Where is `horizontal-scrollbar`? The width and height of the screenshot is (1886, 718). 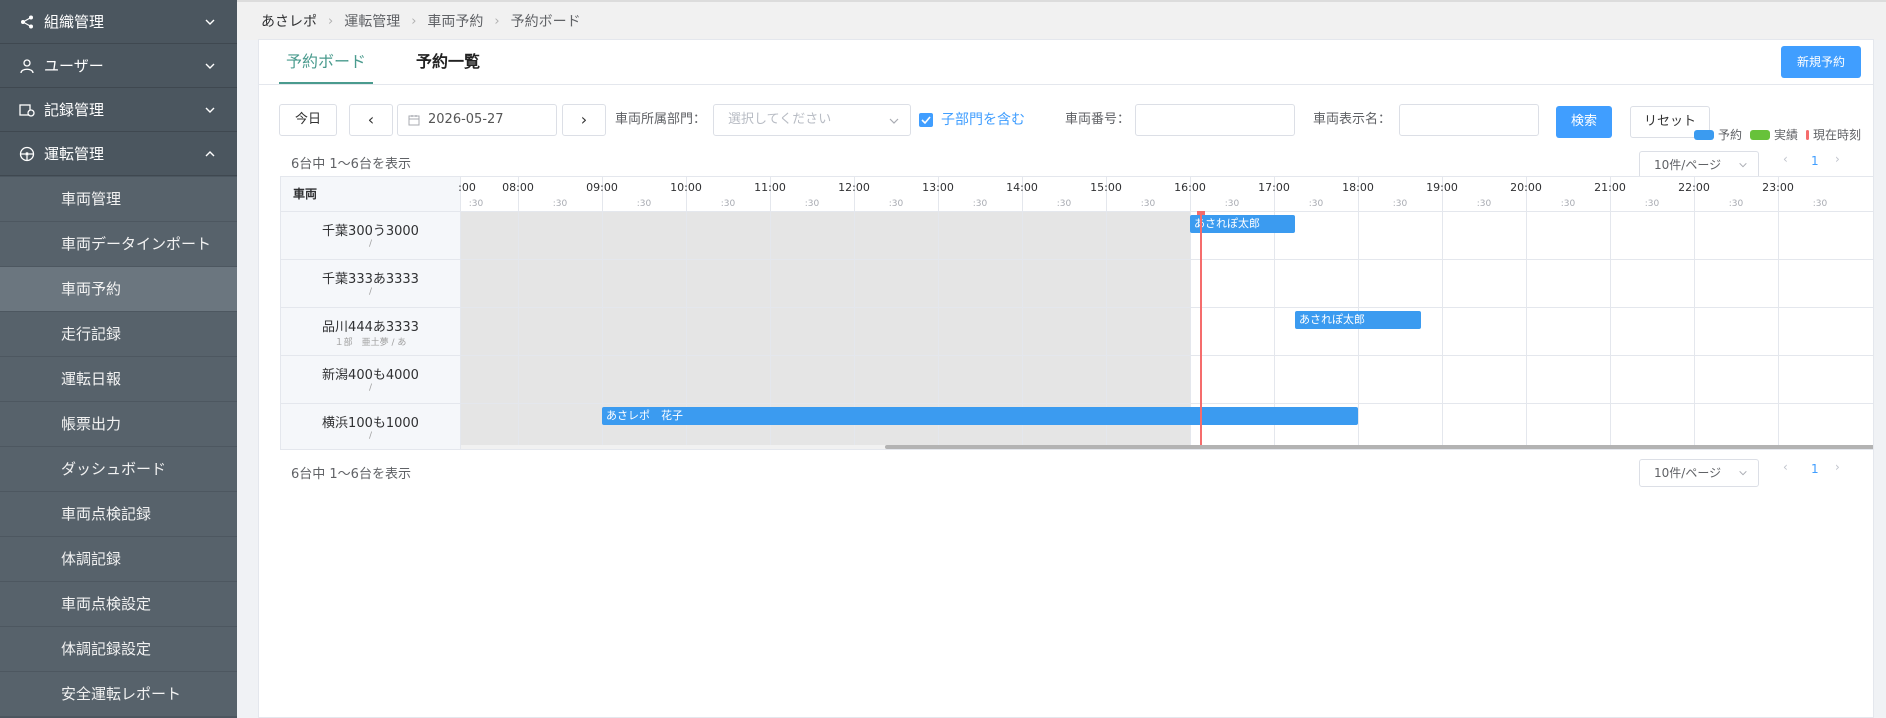 horizontal-scrollbar is located at coordinates (1077, 447).